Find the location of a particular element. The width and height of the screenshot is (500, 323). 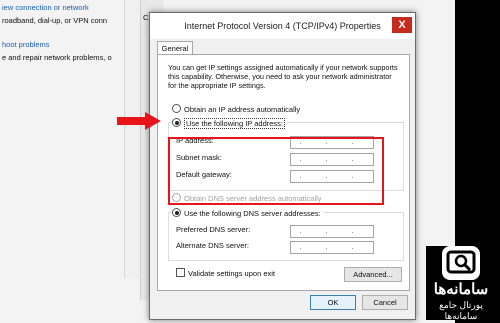

cancel-button: Cancel is located at coordinates (385, 302).